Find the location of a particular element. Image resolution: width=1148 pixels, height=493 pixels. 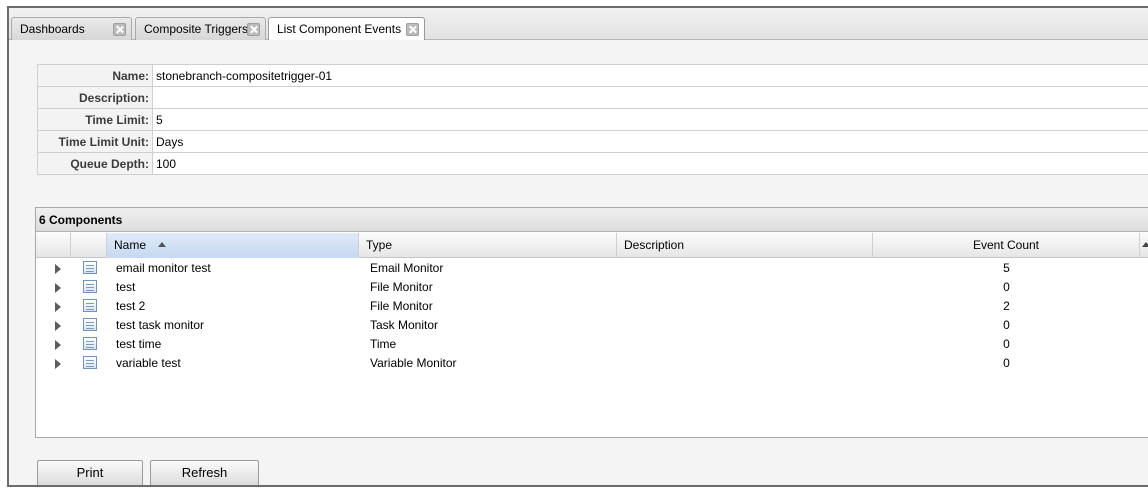

name-label: Name: is located at coordinates (95, 75).